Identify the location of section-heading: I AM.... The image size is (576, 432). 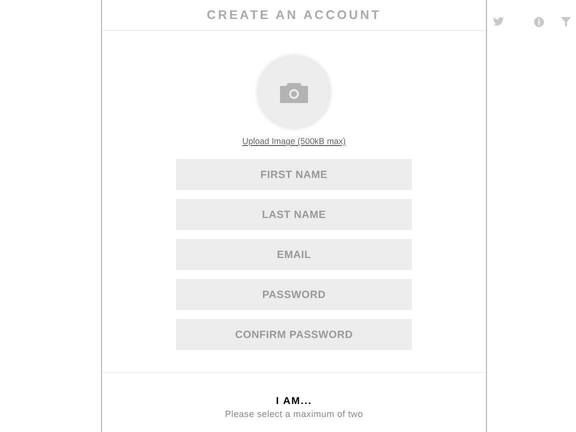
(294, 401).